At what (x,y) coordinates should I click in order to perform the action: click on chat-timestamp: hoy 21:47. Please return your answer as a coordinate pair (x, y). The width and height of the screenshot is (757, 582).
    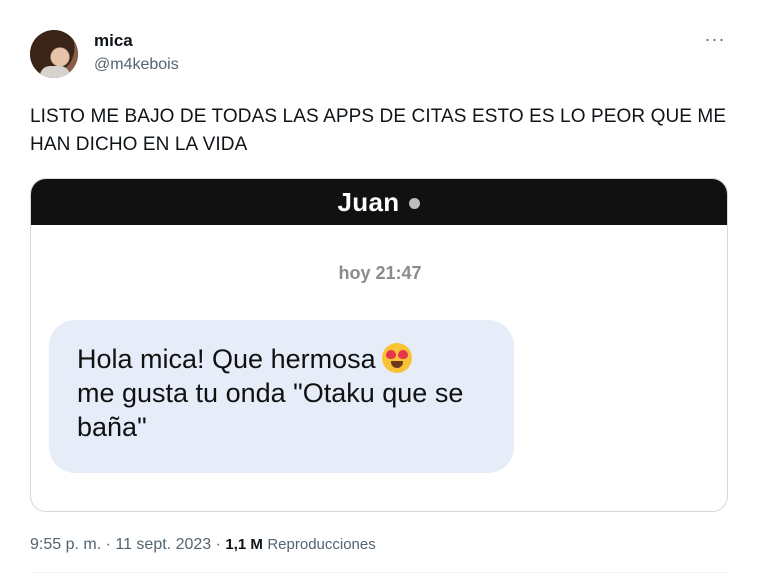
    Looking at the image, I should click on (380, 273).